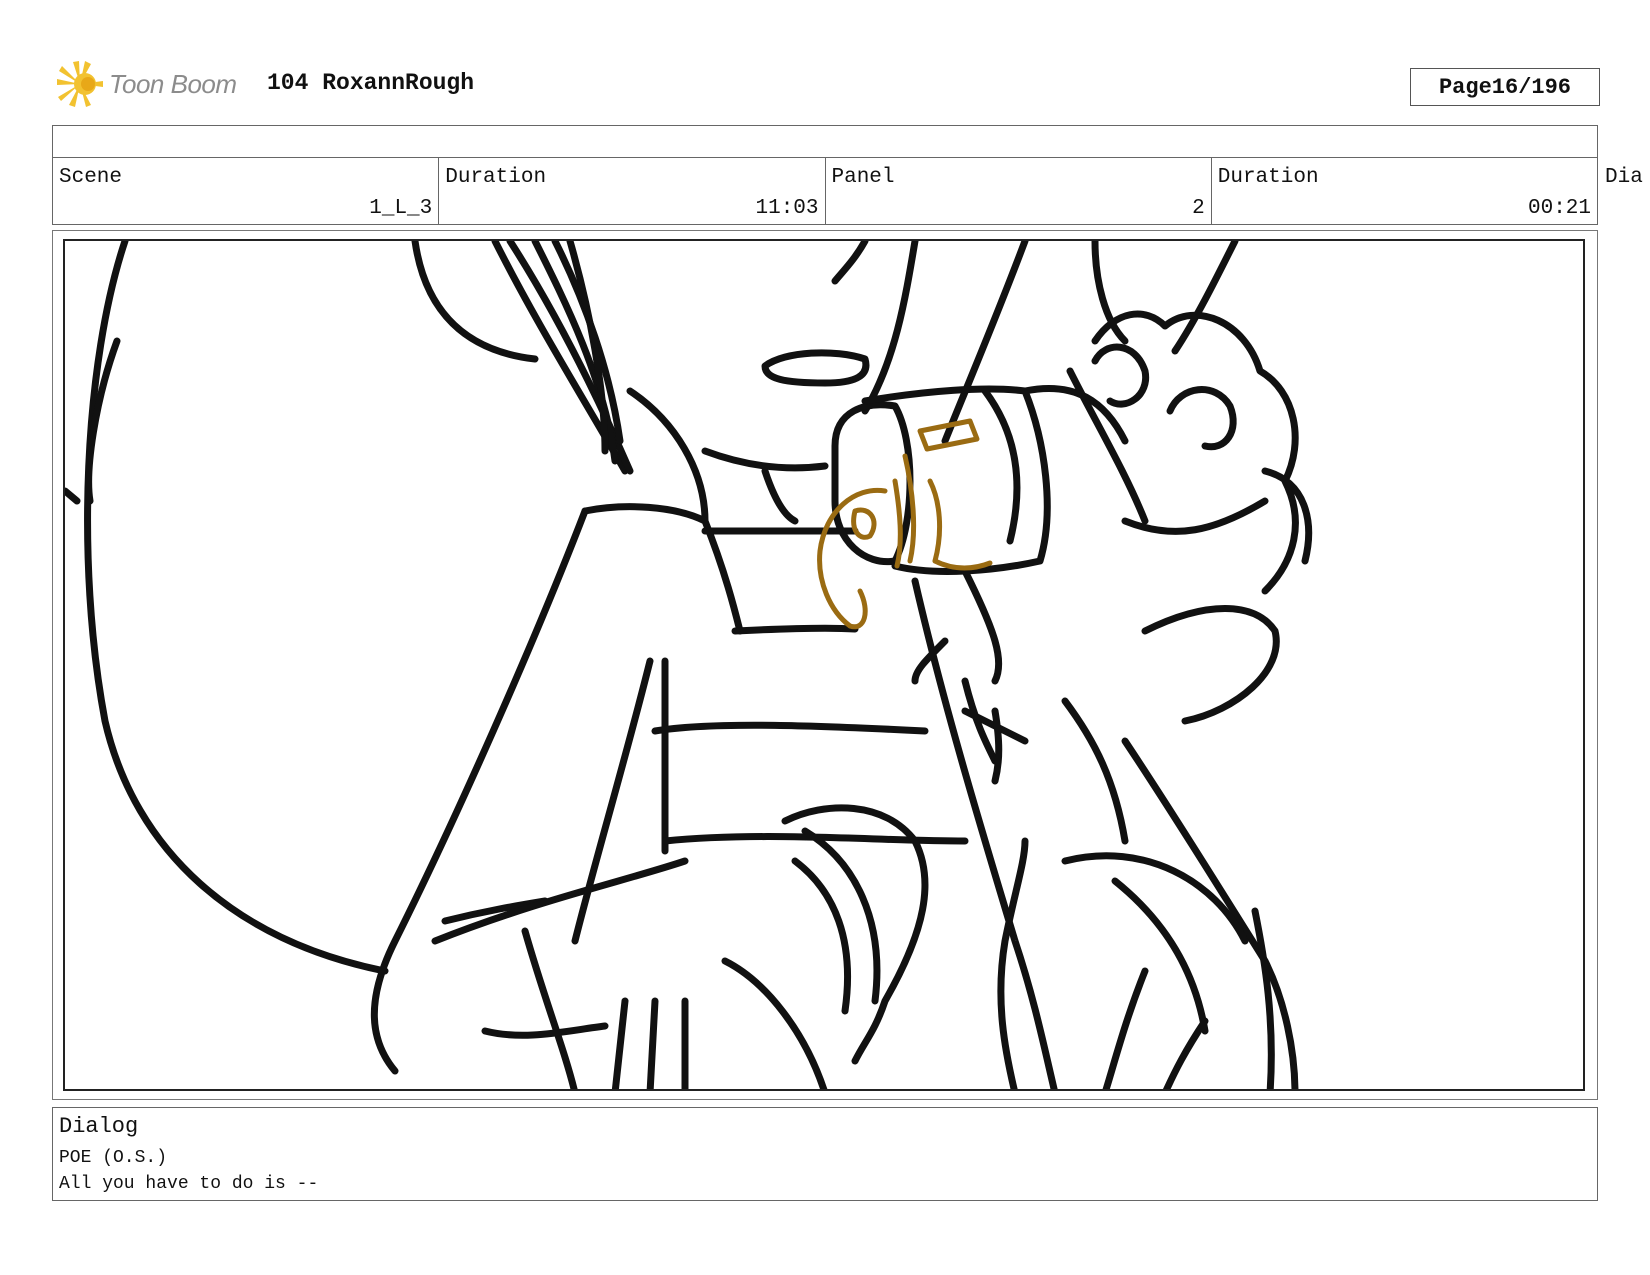  What do you see at coordinates (1559, 208) in the screenshot?
I see `panel-duration-value: 00:21` at bounding box center [1559, 208].